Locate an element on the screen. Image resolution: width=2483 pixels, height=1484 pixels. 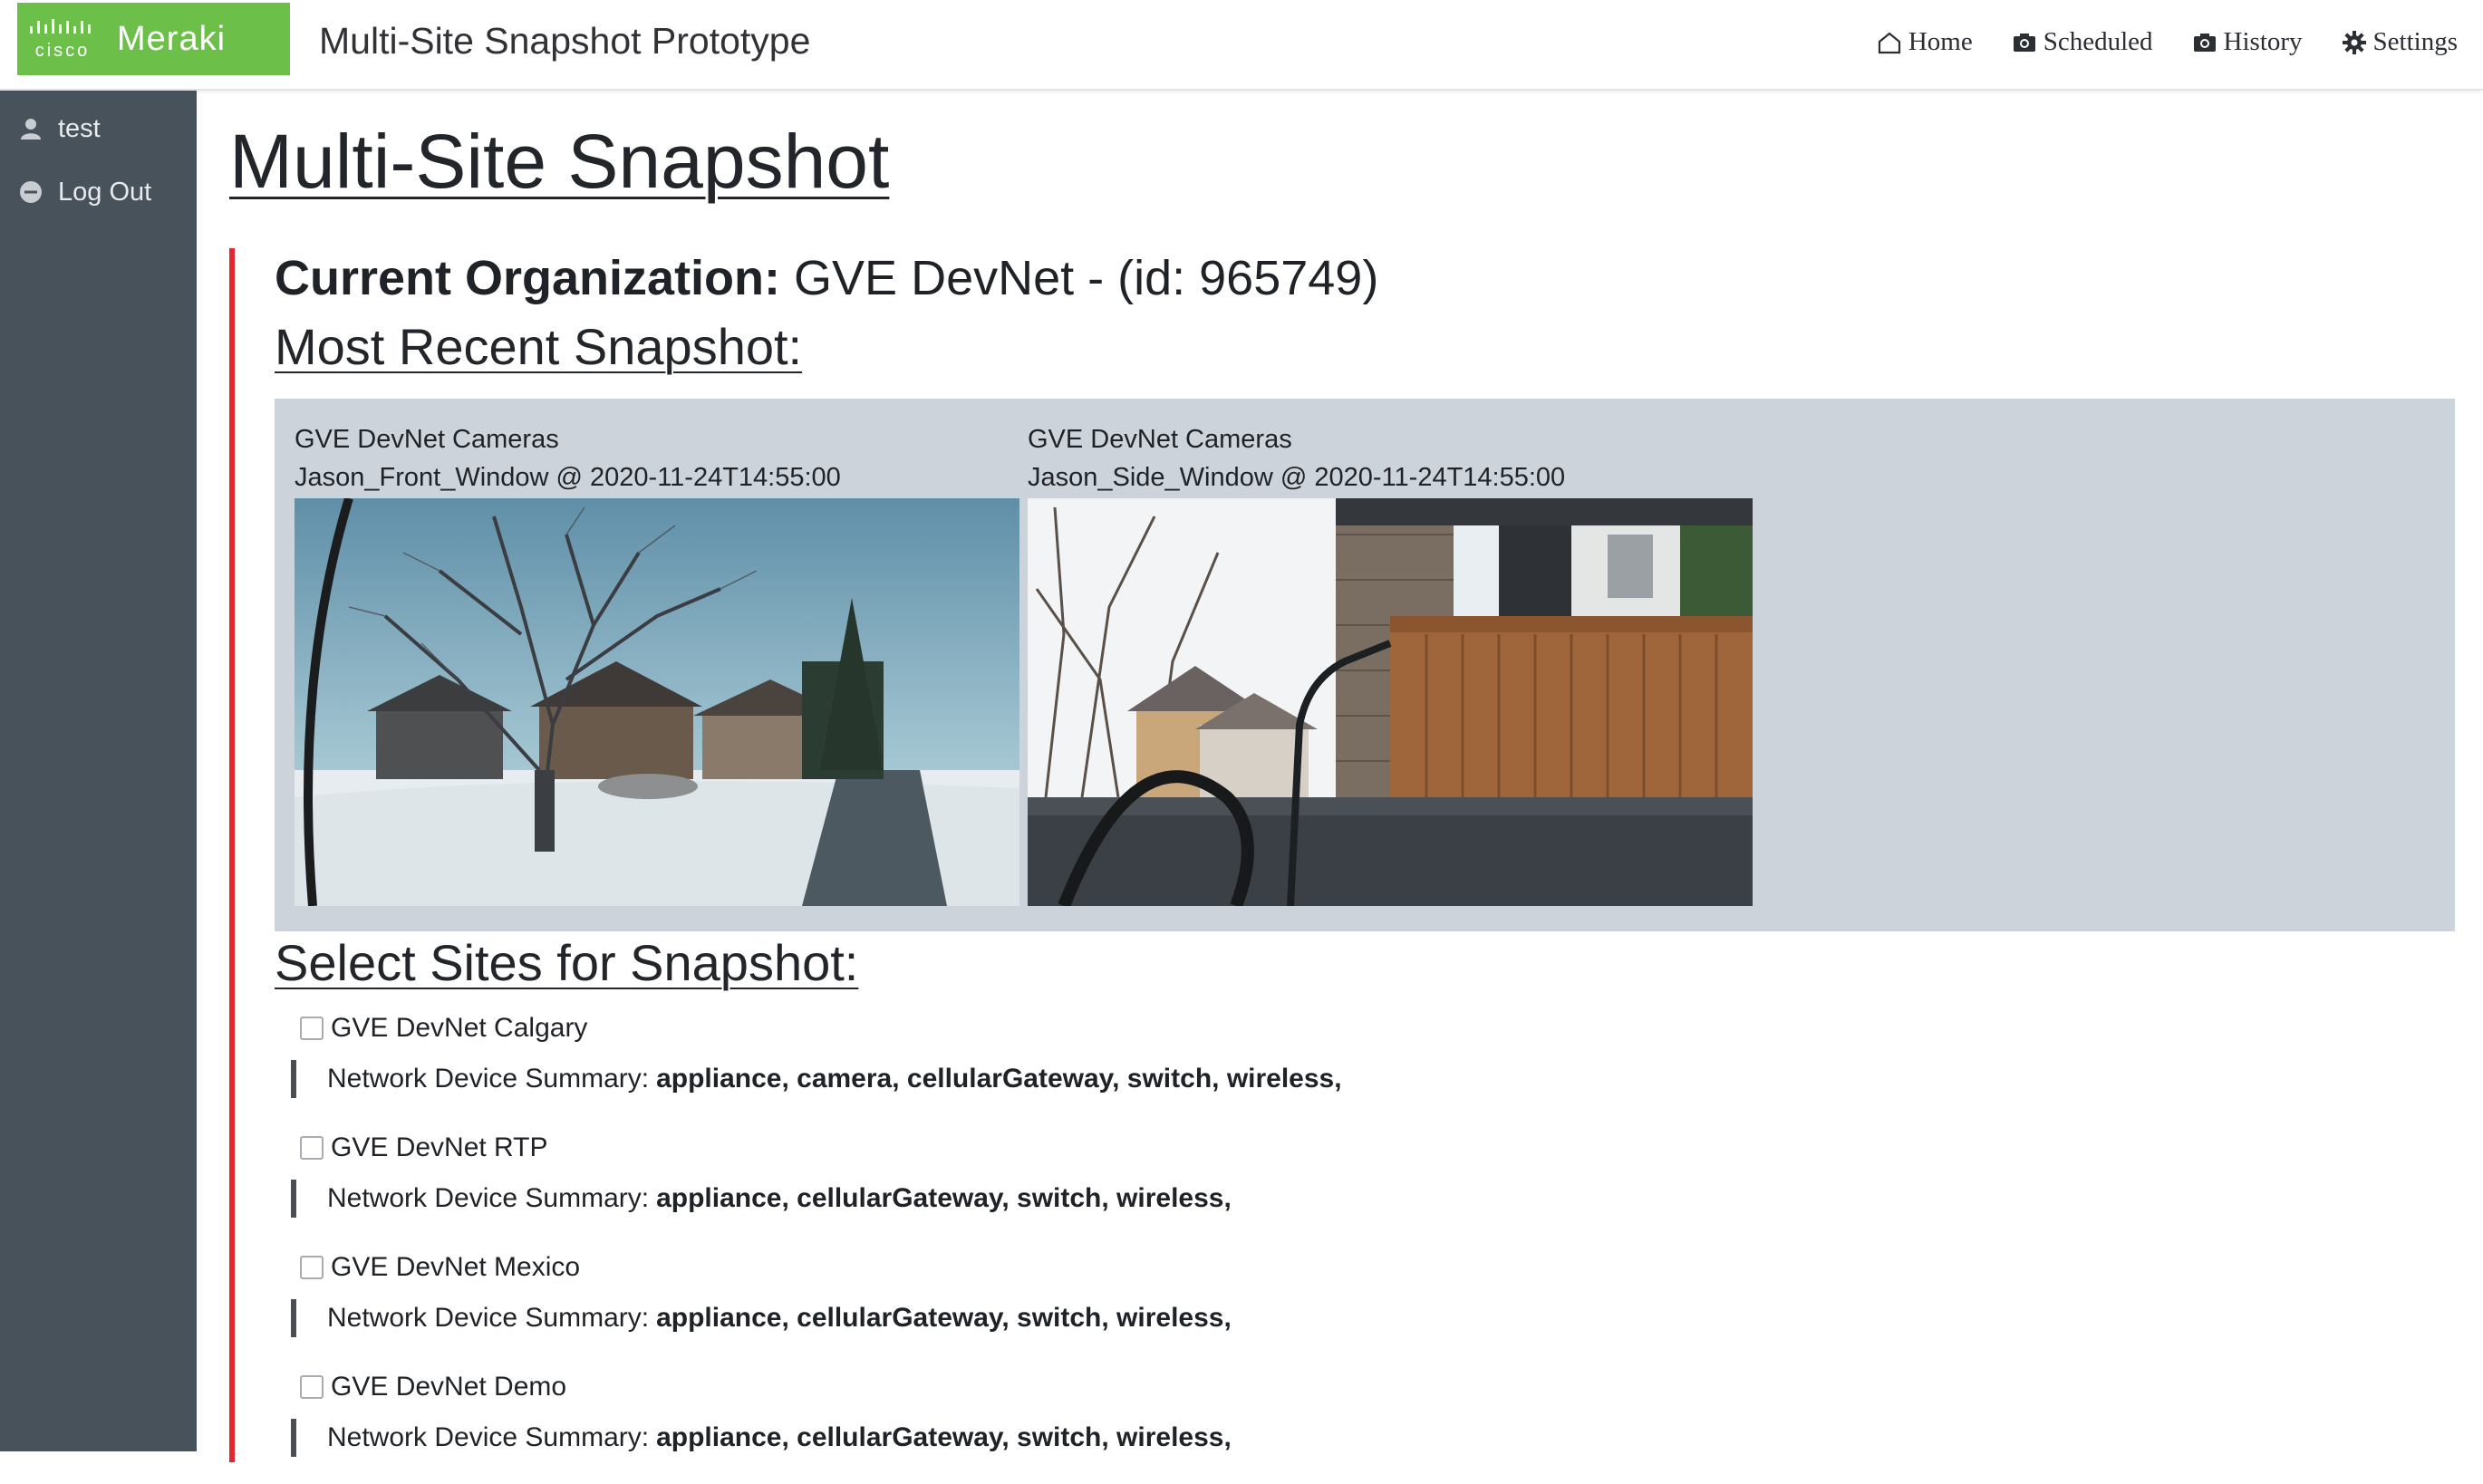
page-title: Multi-Site Snapshot is located at coordinates (559, 161).